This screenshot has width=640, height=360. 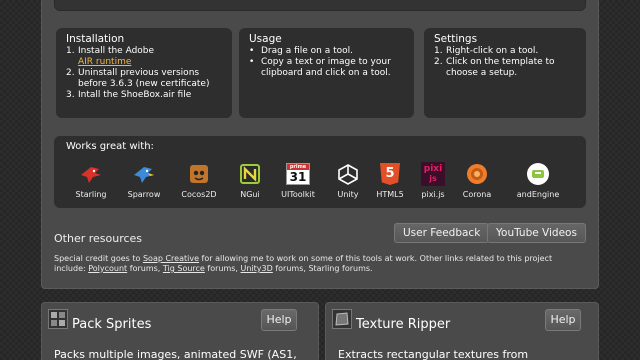 What do you see at coordinates (184, 268) in the screenshot?
I see `tigsource-link: Tig Source` at bounding box center [184, 268].